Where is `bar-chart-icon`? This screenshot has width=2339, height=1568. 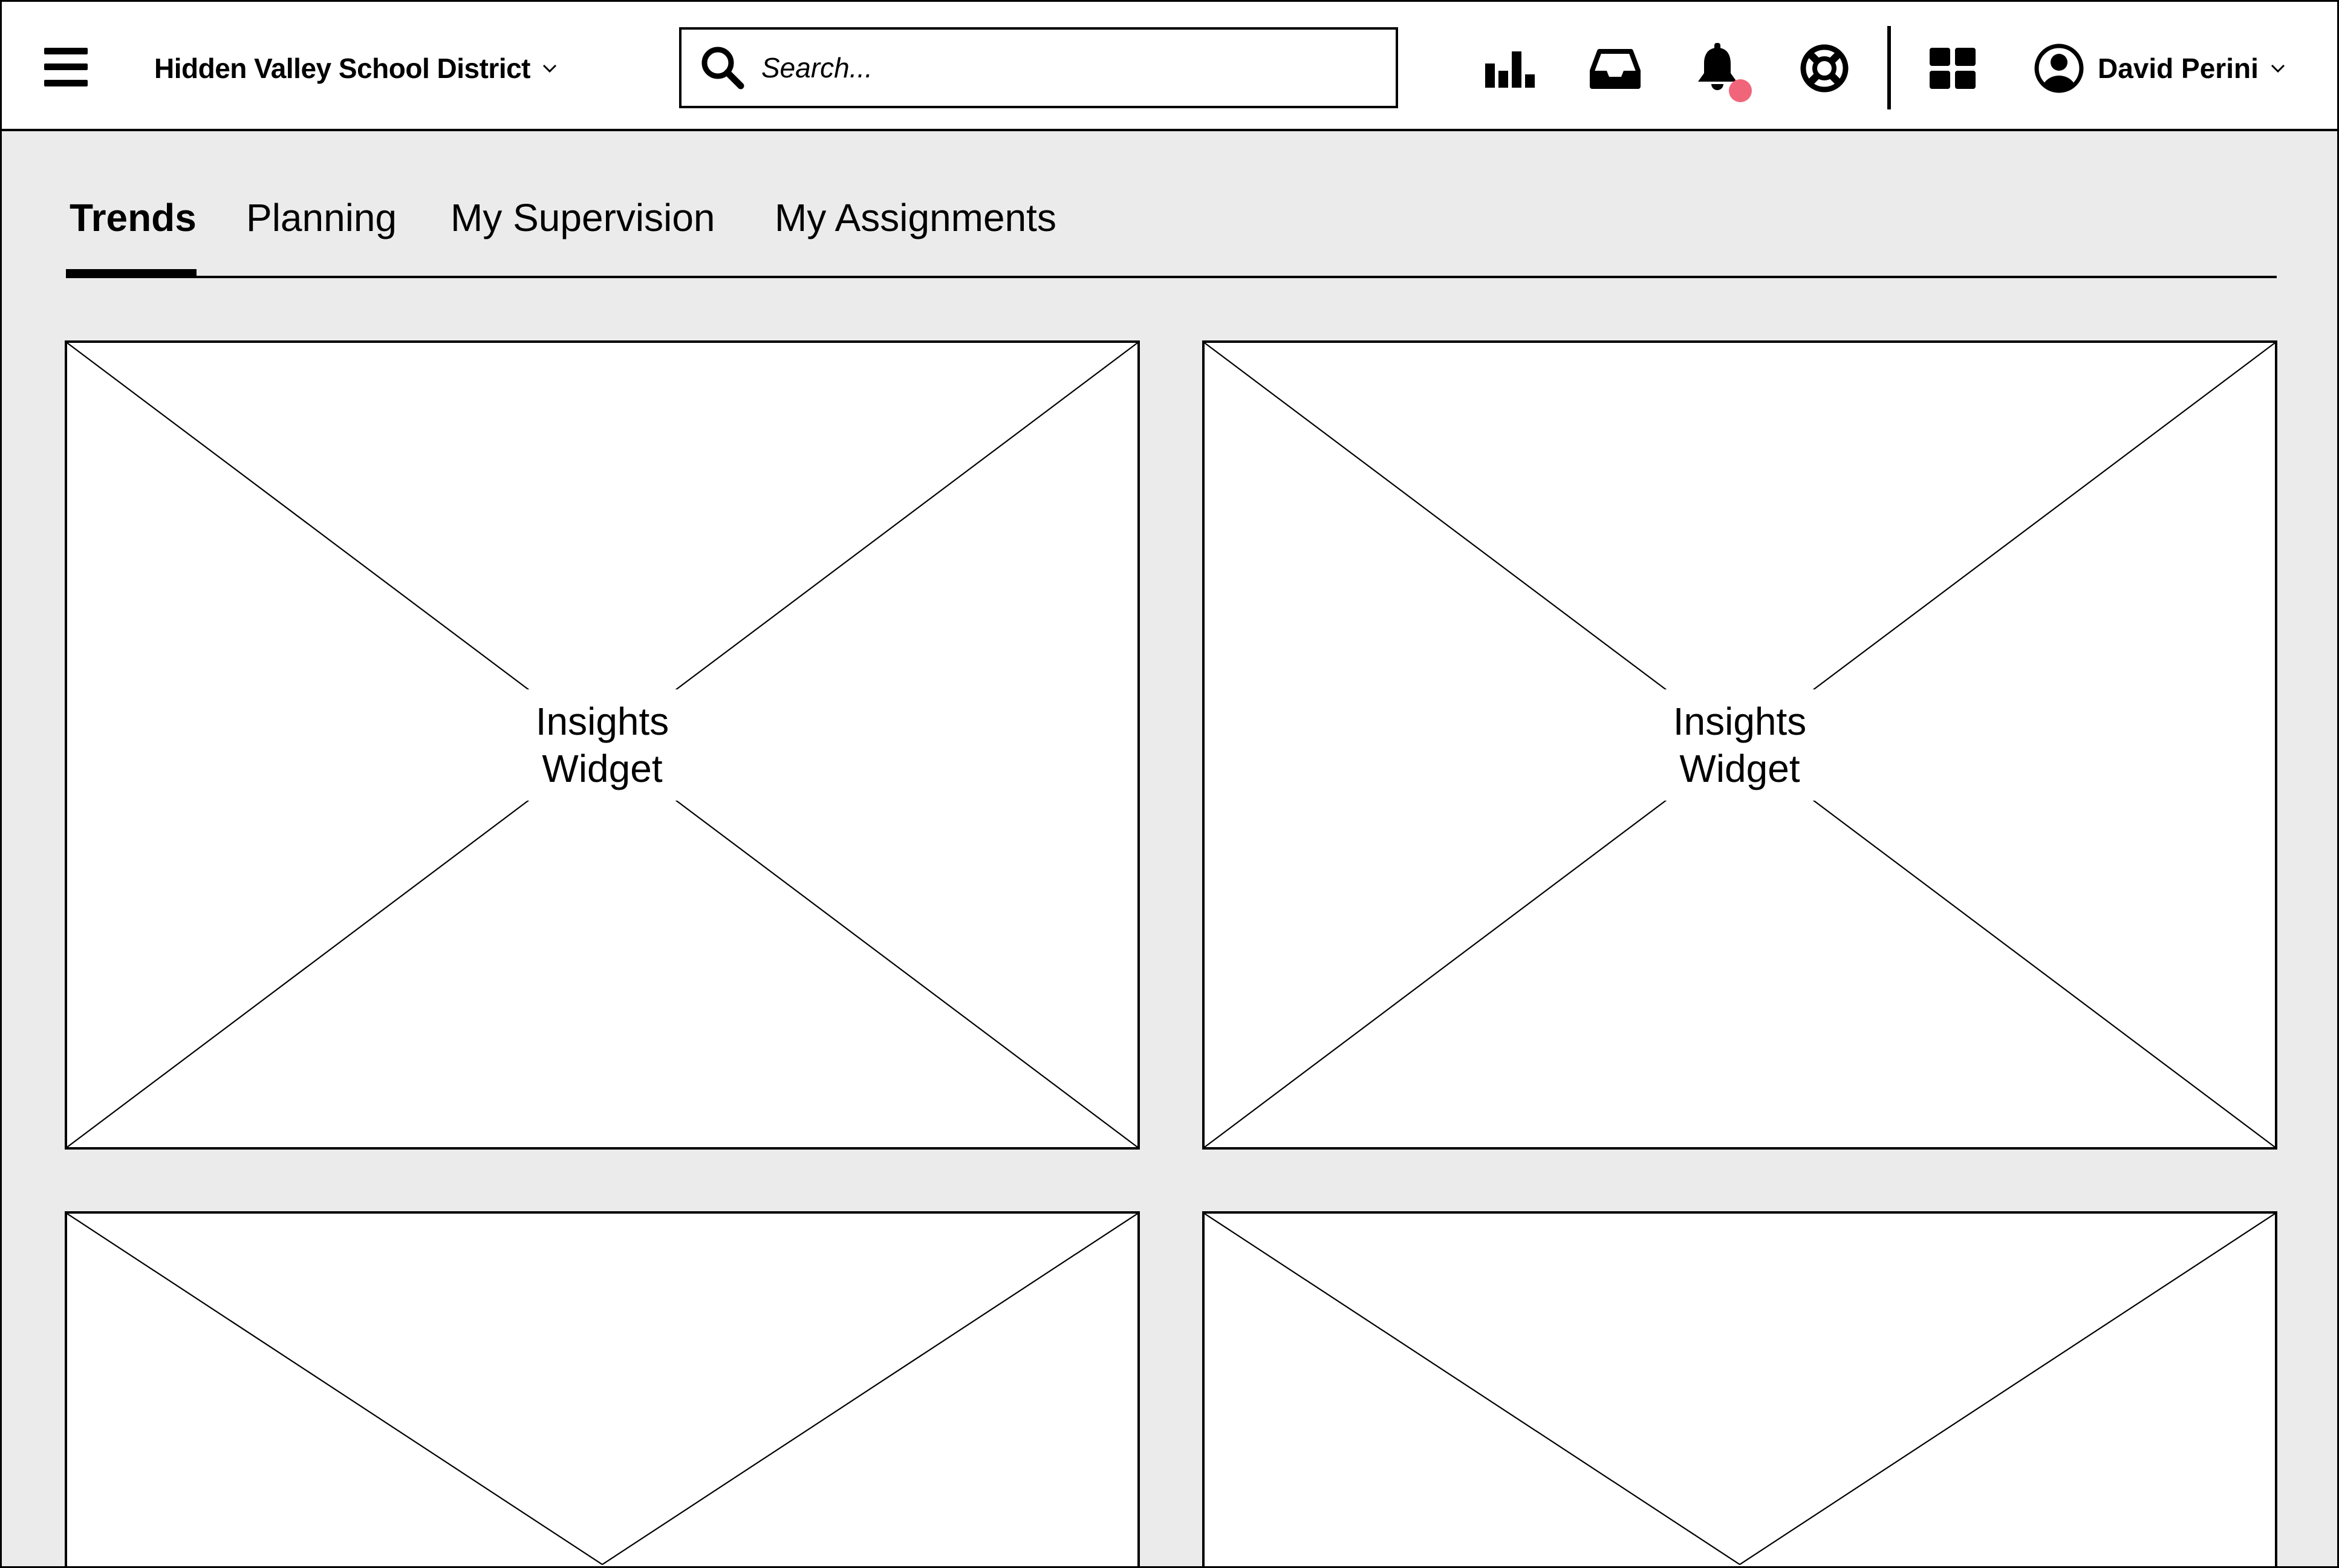
bar-chart-icon is located at coordinates (1509, 68).